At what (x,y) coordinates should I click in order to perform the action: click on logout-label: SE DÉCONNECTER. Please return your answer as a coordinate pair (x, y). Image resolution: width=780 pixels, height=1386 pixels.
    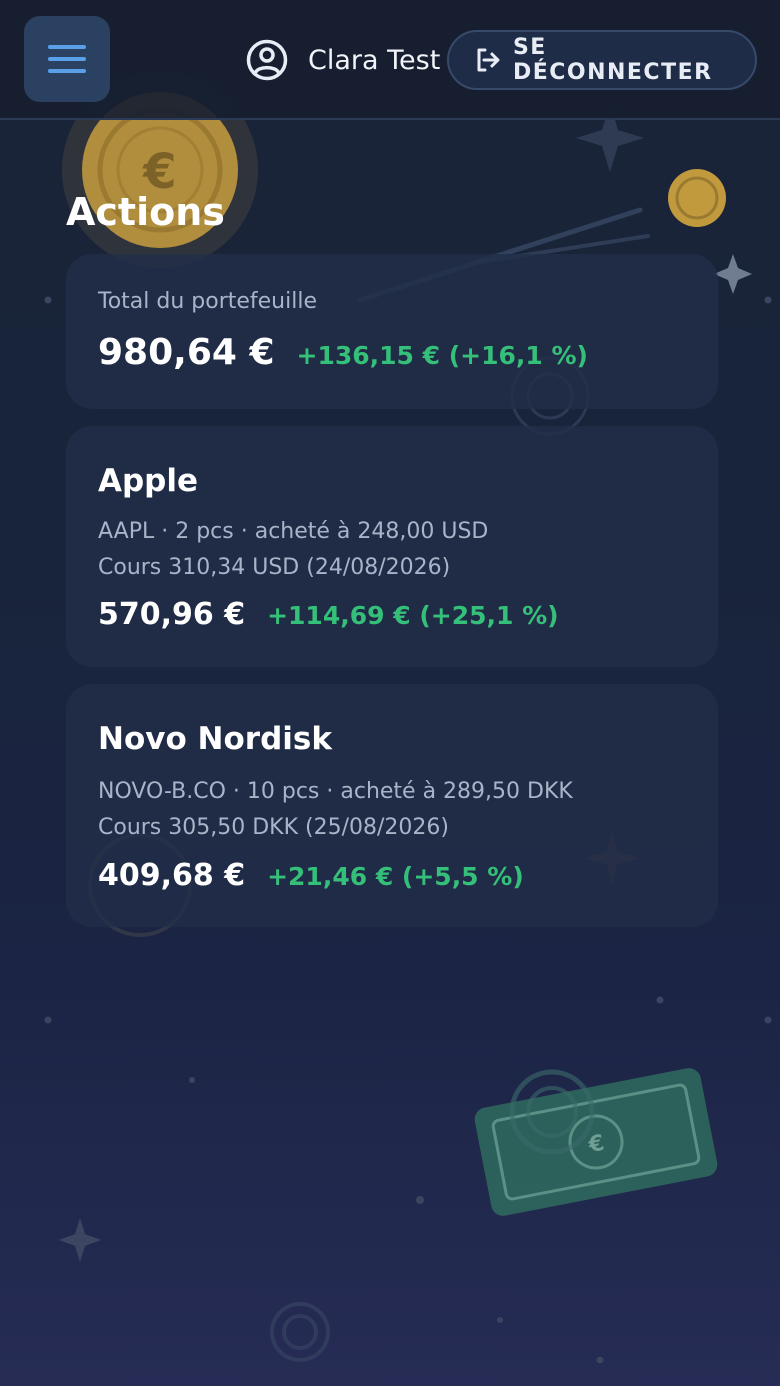
    Looking at the image, I should click on (612, 60).